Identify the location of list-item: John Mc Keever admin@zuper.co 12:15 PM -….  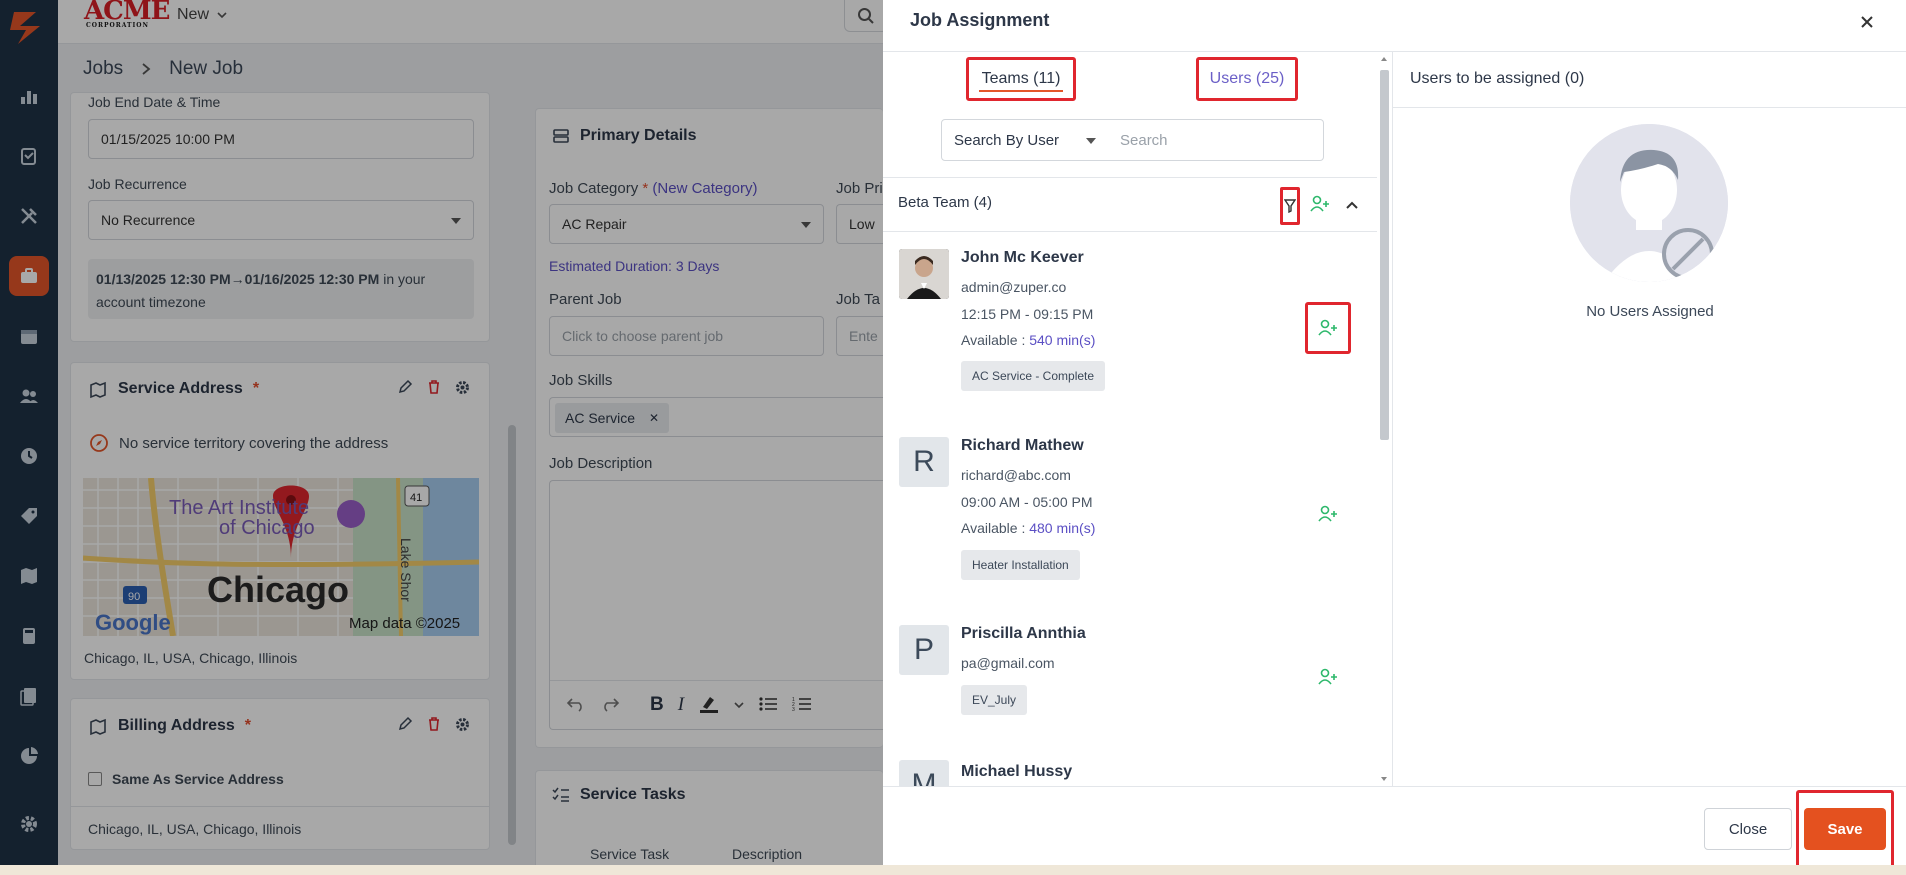
(1130, 324).